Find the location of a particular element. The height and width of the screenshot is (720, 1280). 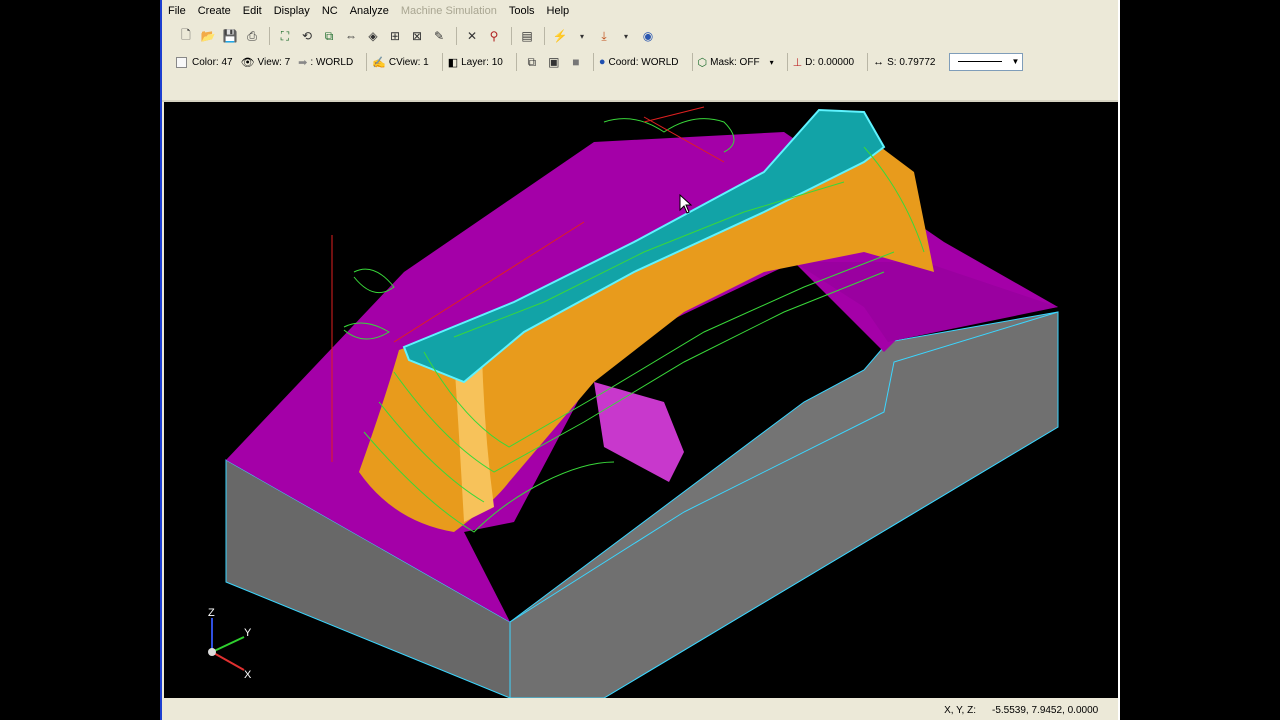

mold-step-surface is located at coordinates (639, 432).